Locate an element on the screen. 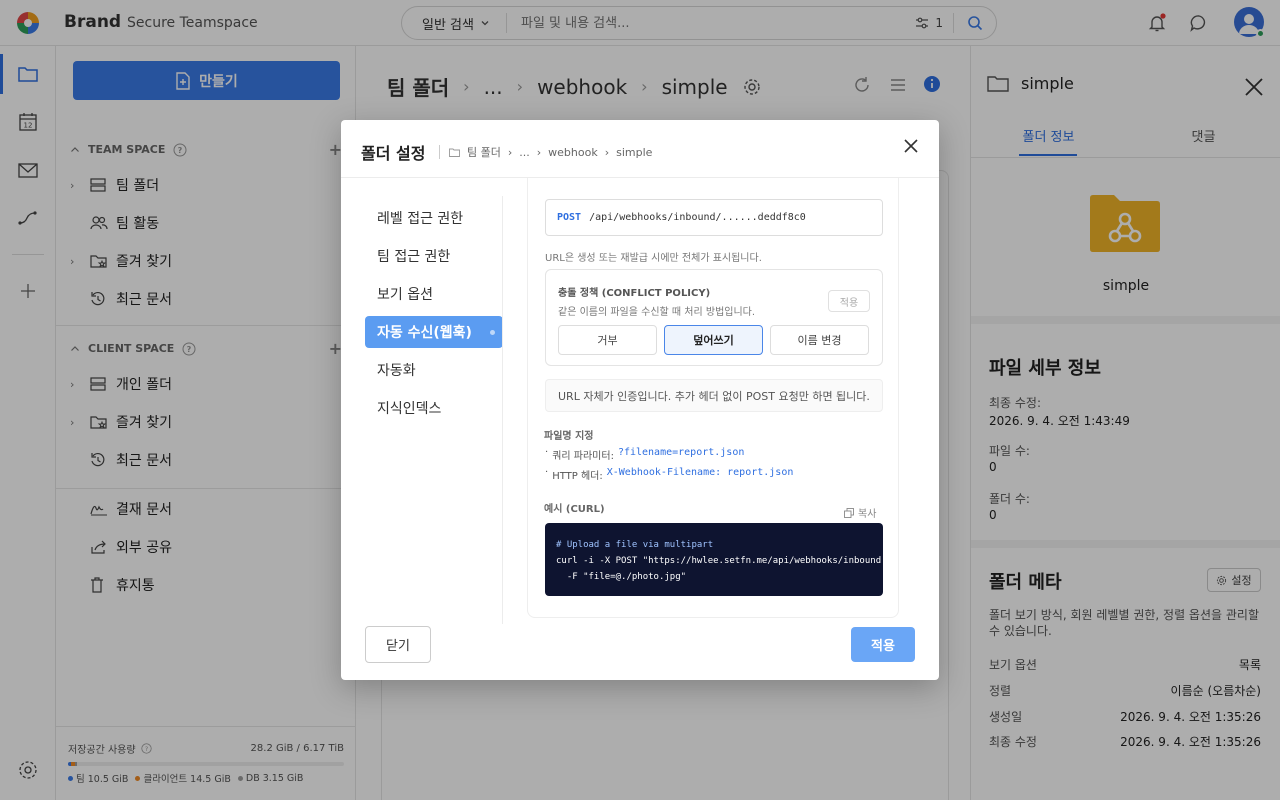 Image resolution: width=1280 pixels, height=800 pixels. filename-title: 파일명 지정 is located at coordinates (569, 436).